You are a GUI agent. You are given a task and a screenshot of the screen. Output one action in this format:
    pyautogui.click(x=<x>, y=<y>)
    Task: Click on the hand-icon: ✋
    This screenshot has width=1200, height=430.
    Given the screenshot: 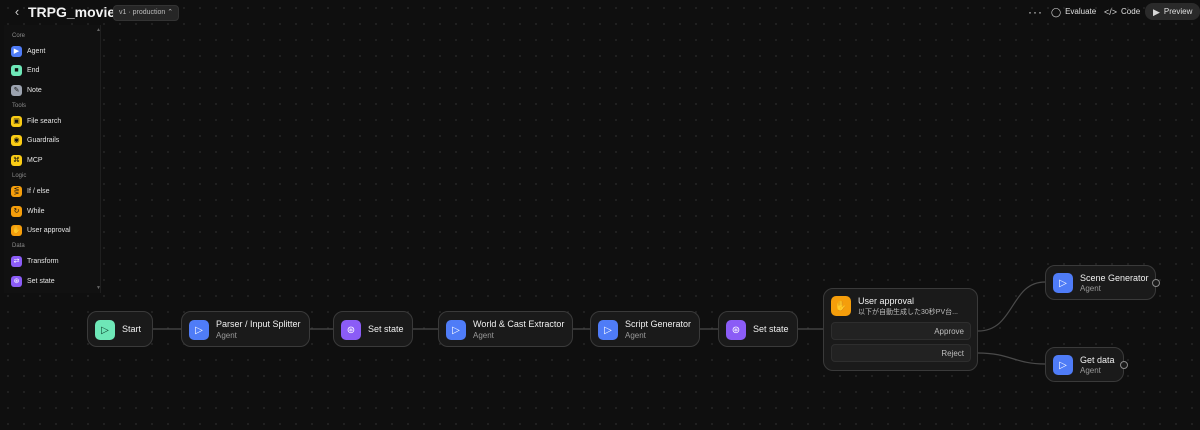 What is the action you would take?
    pyautogui.click(x=841, y=306)
    